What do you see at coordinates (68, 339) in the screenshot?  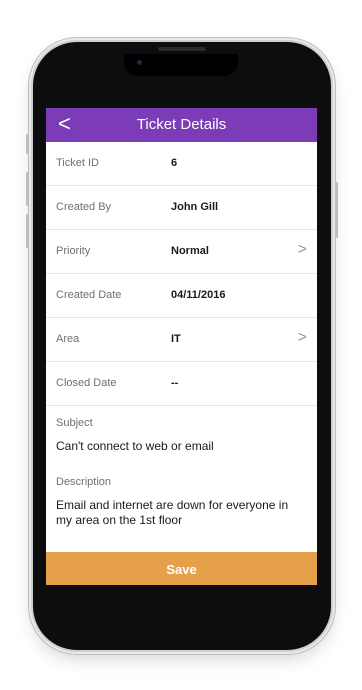 I see `field-label: Area` at bounding box center [68, 339].